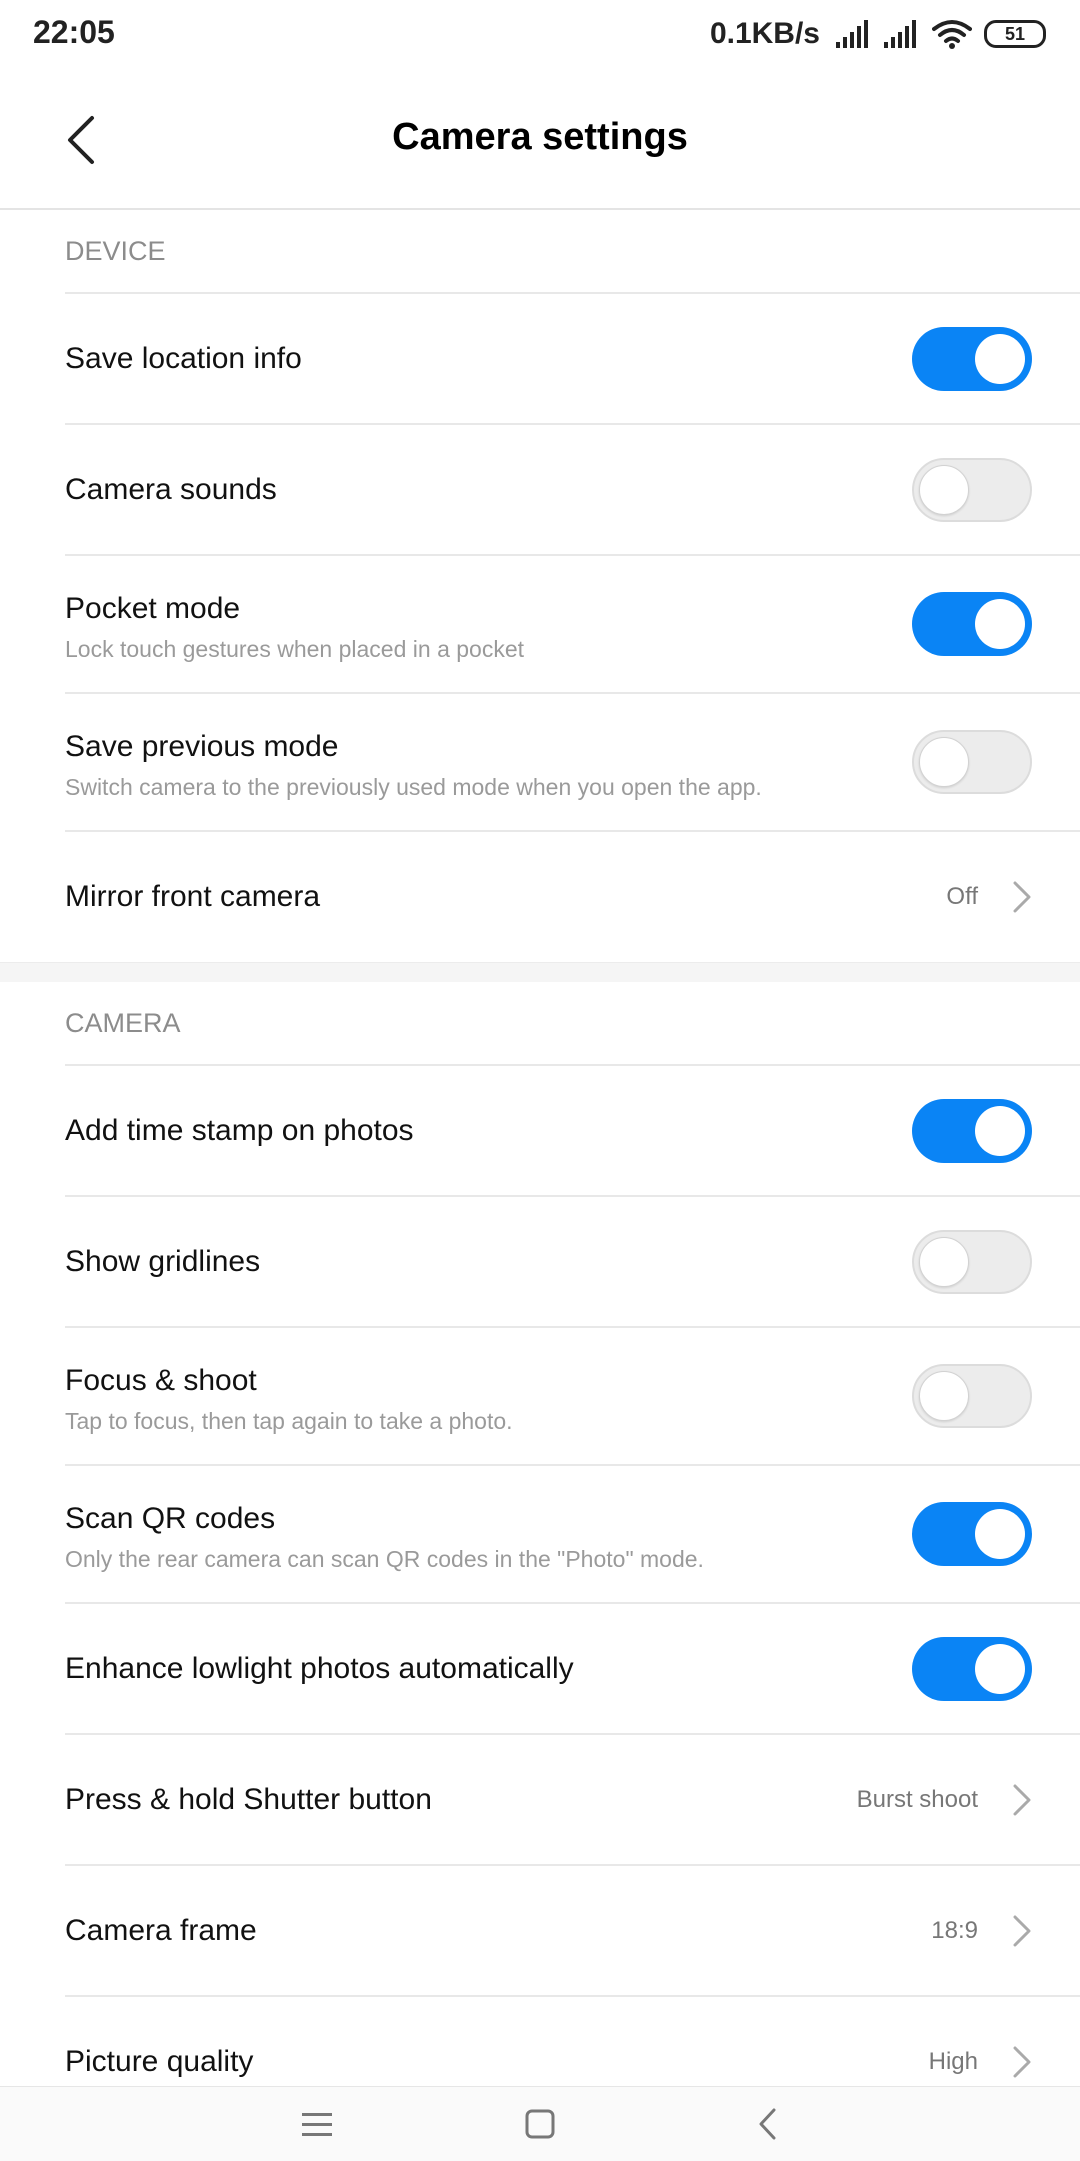 Image resolution: width=1080 pixels, height=2161 pixels. Describe the element at coordinates (764, 33) in the screenshot. I see `net-speed: 0.1KB/s` at that location.